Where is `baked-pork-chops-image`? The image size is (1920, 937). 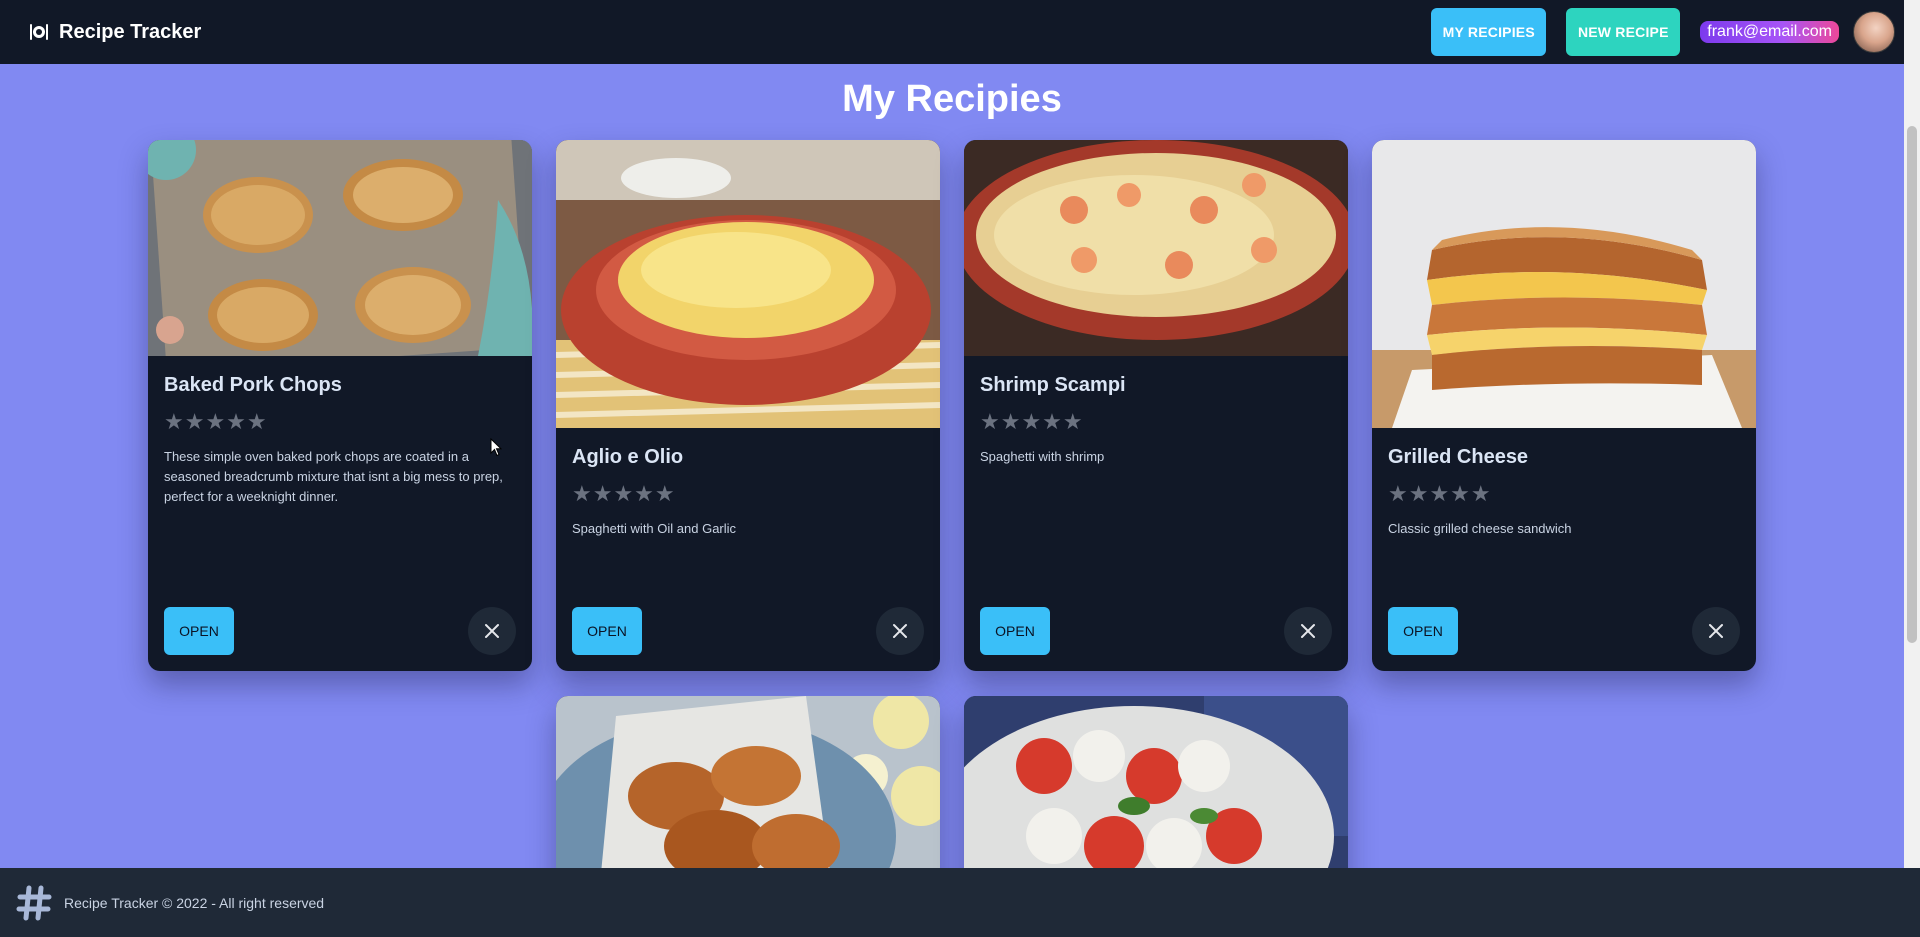 baked-pork-chops-image is located at coordinates (340, 248).